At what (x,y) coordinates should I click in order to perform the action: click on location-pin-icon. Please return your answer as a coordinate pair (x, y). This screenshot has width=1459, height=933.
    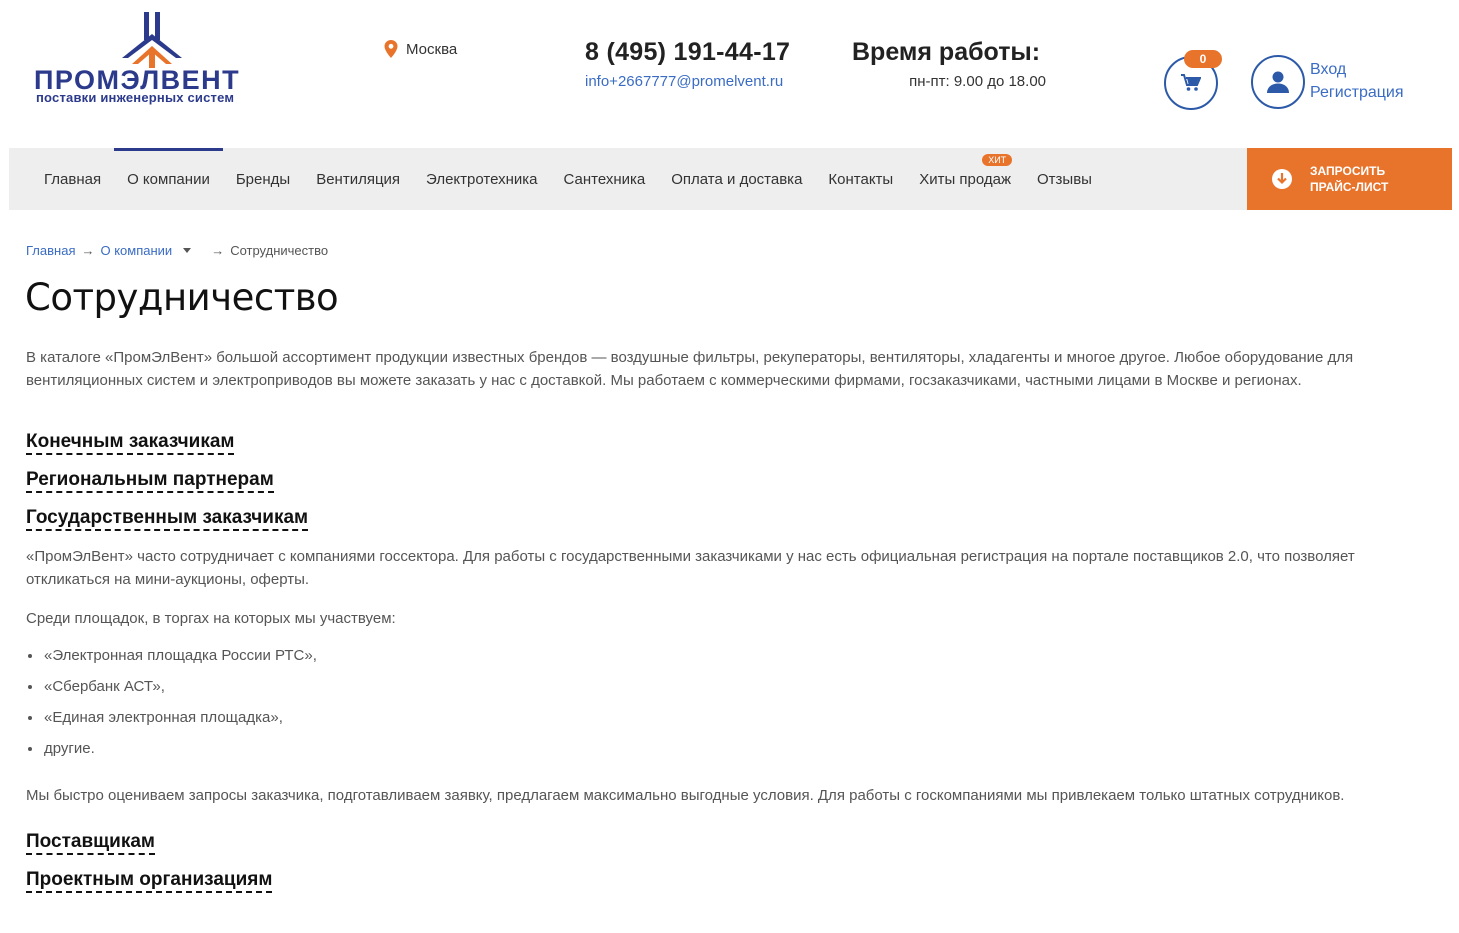
    Looking at the image, I should click on (391, 49).